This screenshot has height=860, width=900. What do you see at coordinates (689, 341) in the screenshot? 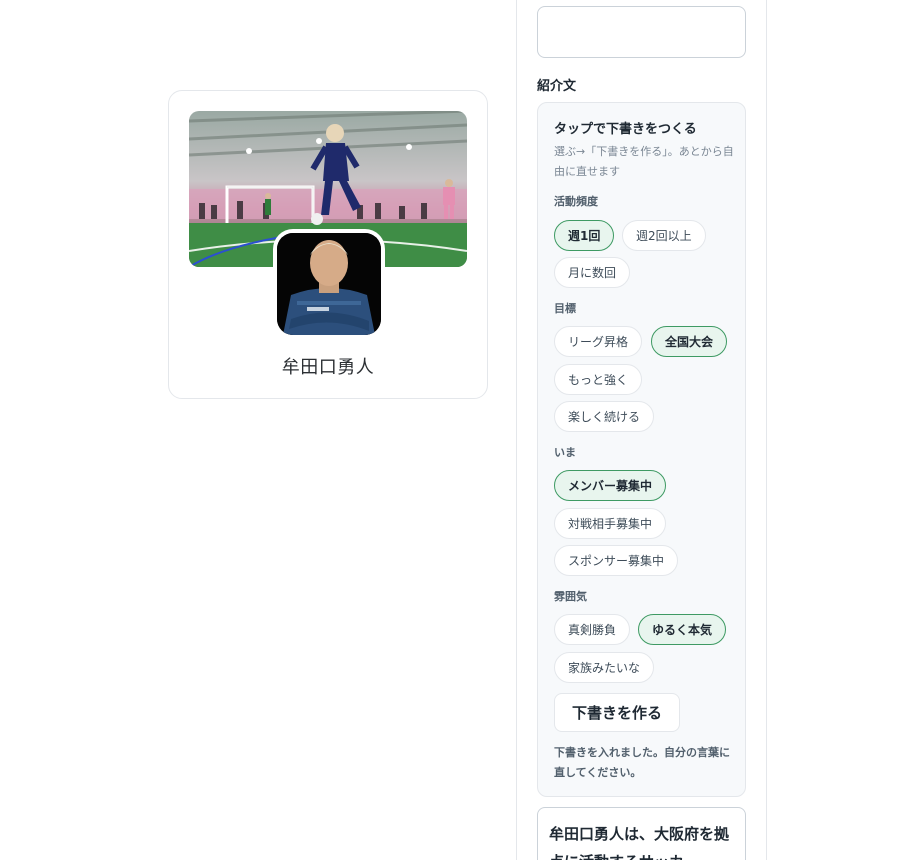
I see `chip-goal-national: 全国大会` at bounding box center [689, 341].